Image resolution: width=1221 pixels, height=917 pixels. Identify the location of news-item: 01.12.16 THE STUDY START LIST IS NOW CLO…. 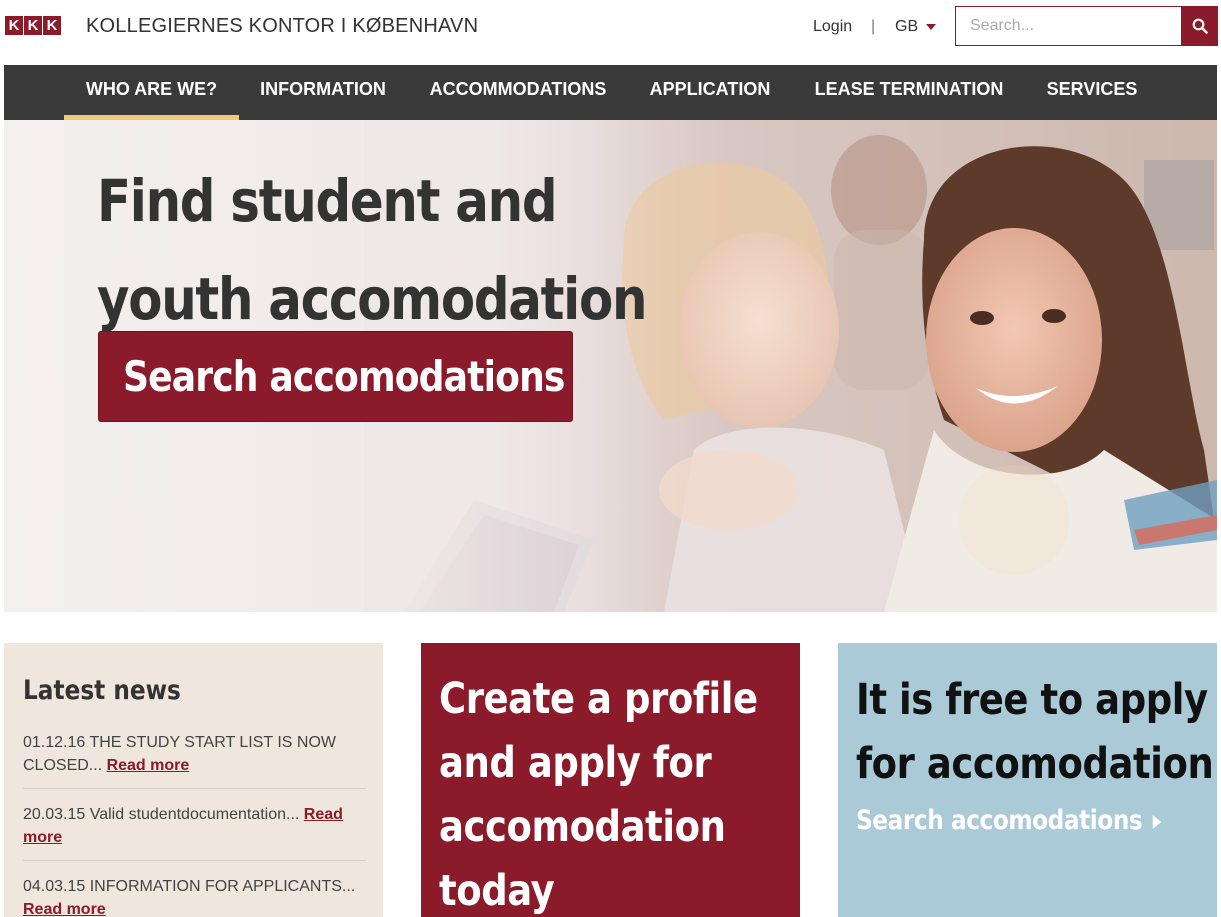
(194, 760).